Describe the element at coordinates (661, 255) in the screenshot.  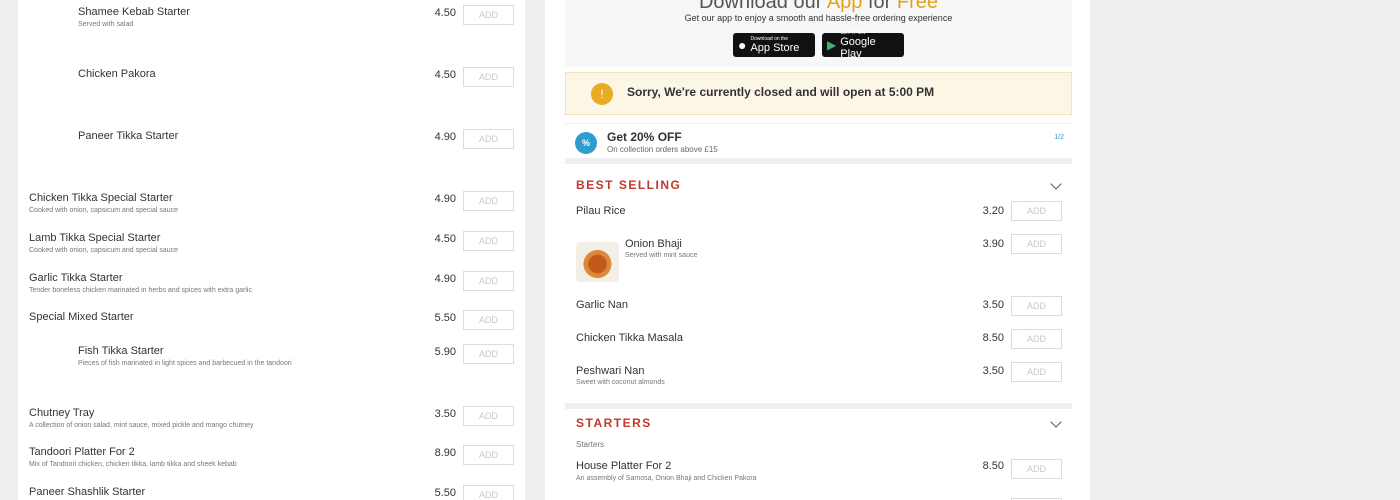
I see `menu-item-desc: Served with mint sauce` at that location.